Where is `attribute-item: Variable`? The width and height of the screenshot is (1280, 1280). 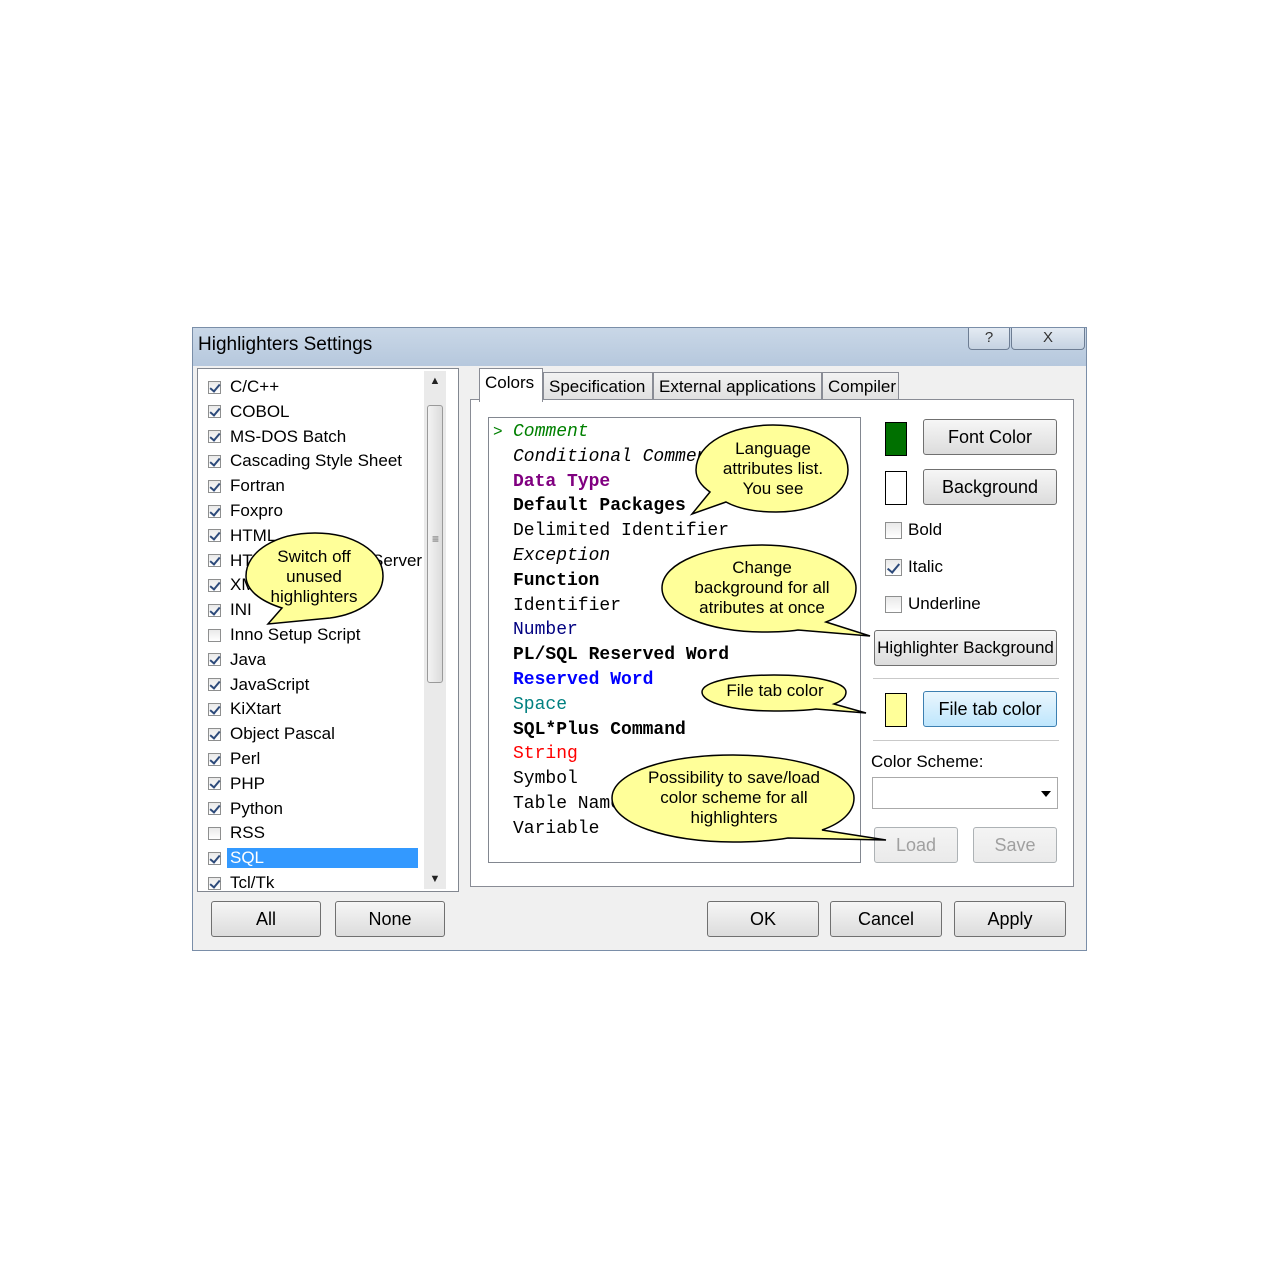
attribute-item: Variable is located at coordinates (556, 829).